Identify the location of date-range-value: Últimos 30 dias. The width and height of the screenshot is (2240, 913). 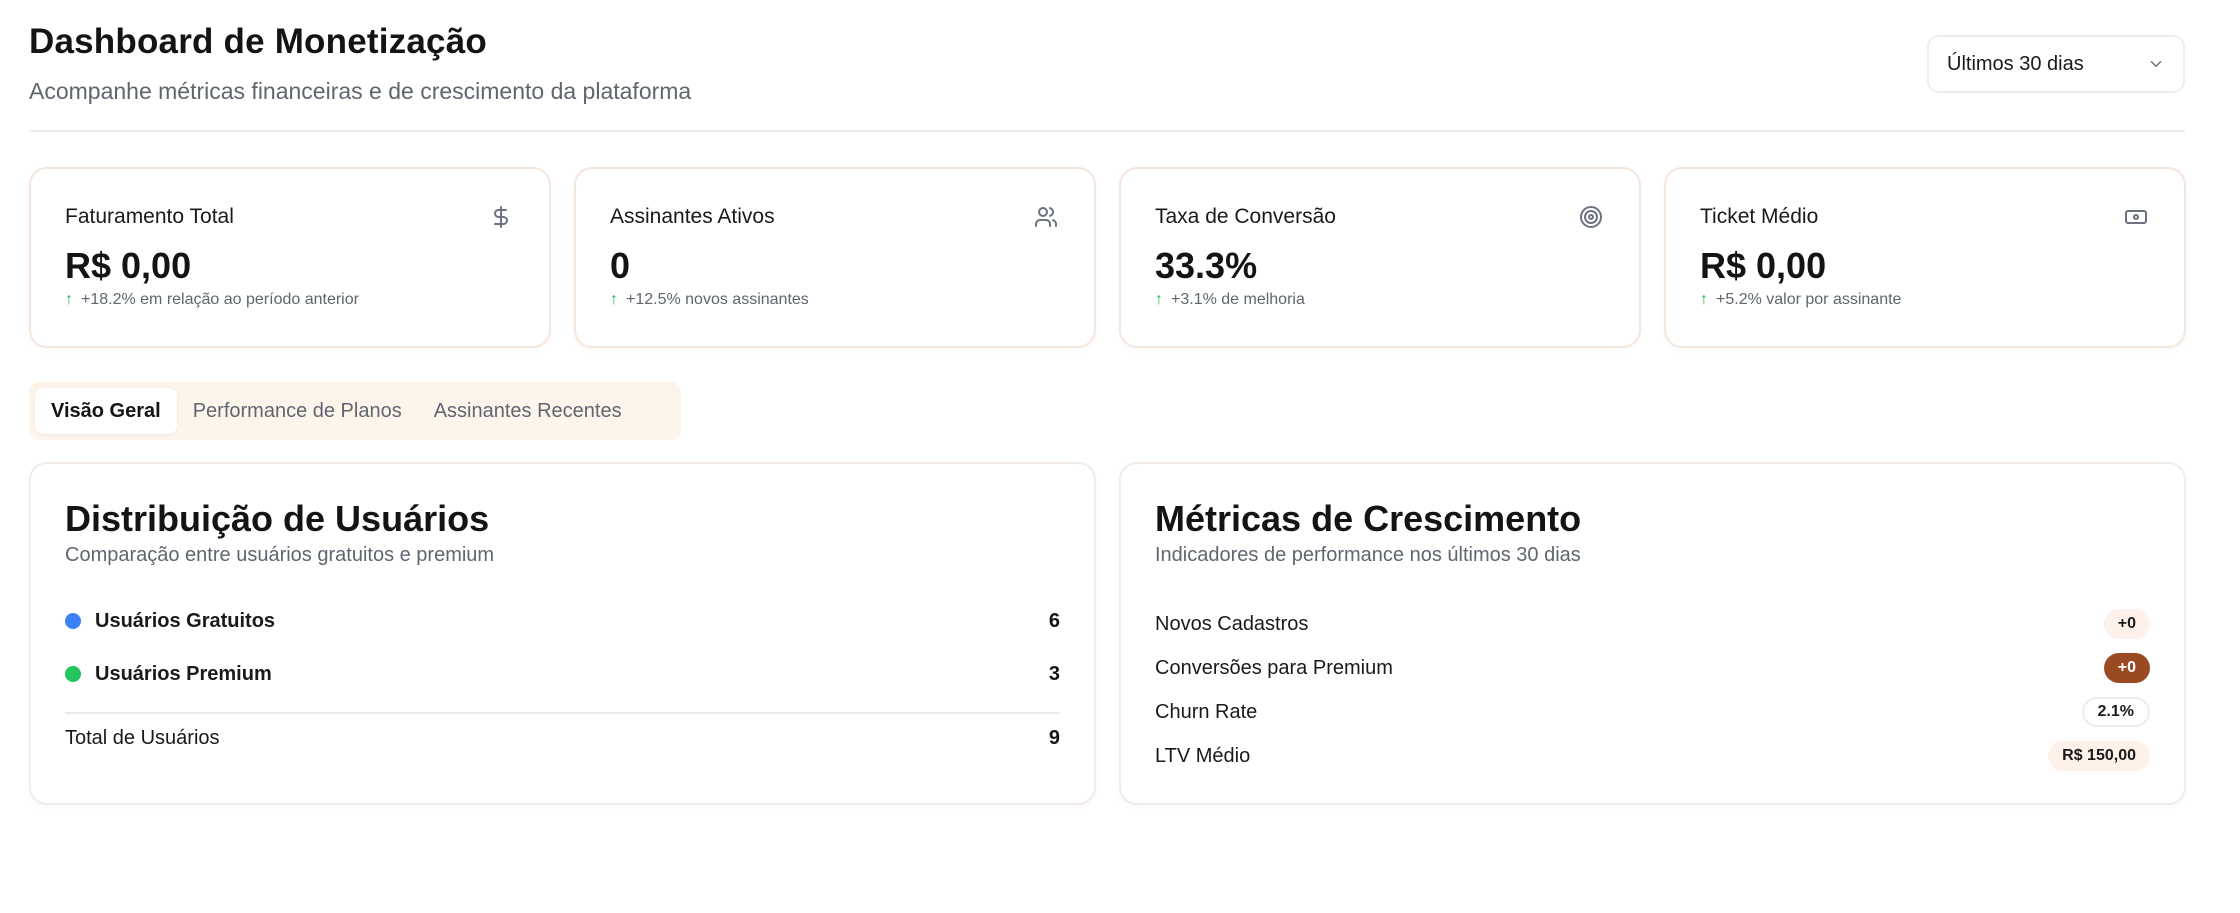
(2015, 63).